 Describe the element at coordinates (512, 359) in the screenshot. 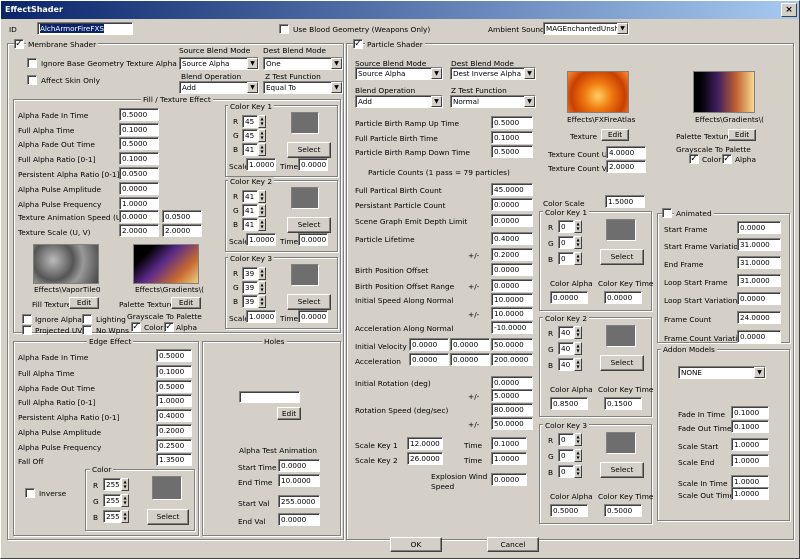

I see `acc-z-field: 200.0000` at that location.